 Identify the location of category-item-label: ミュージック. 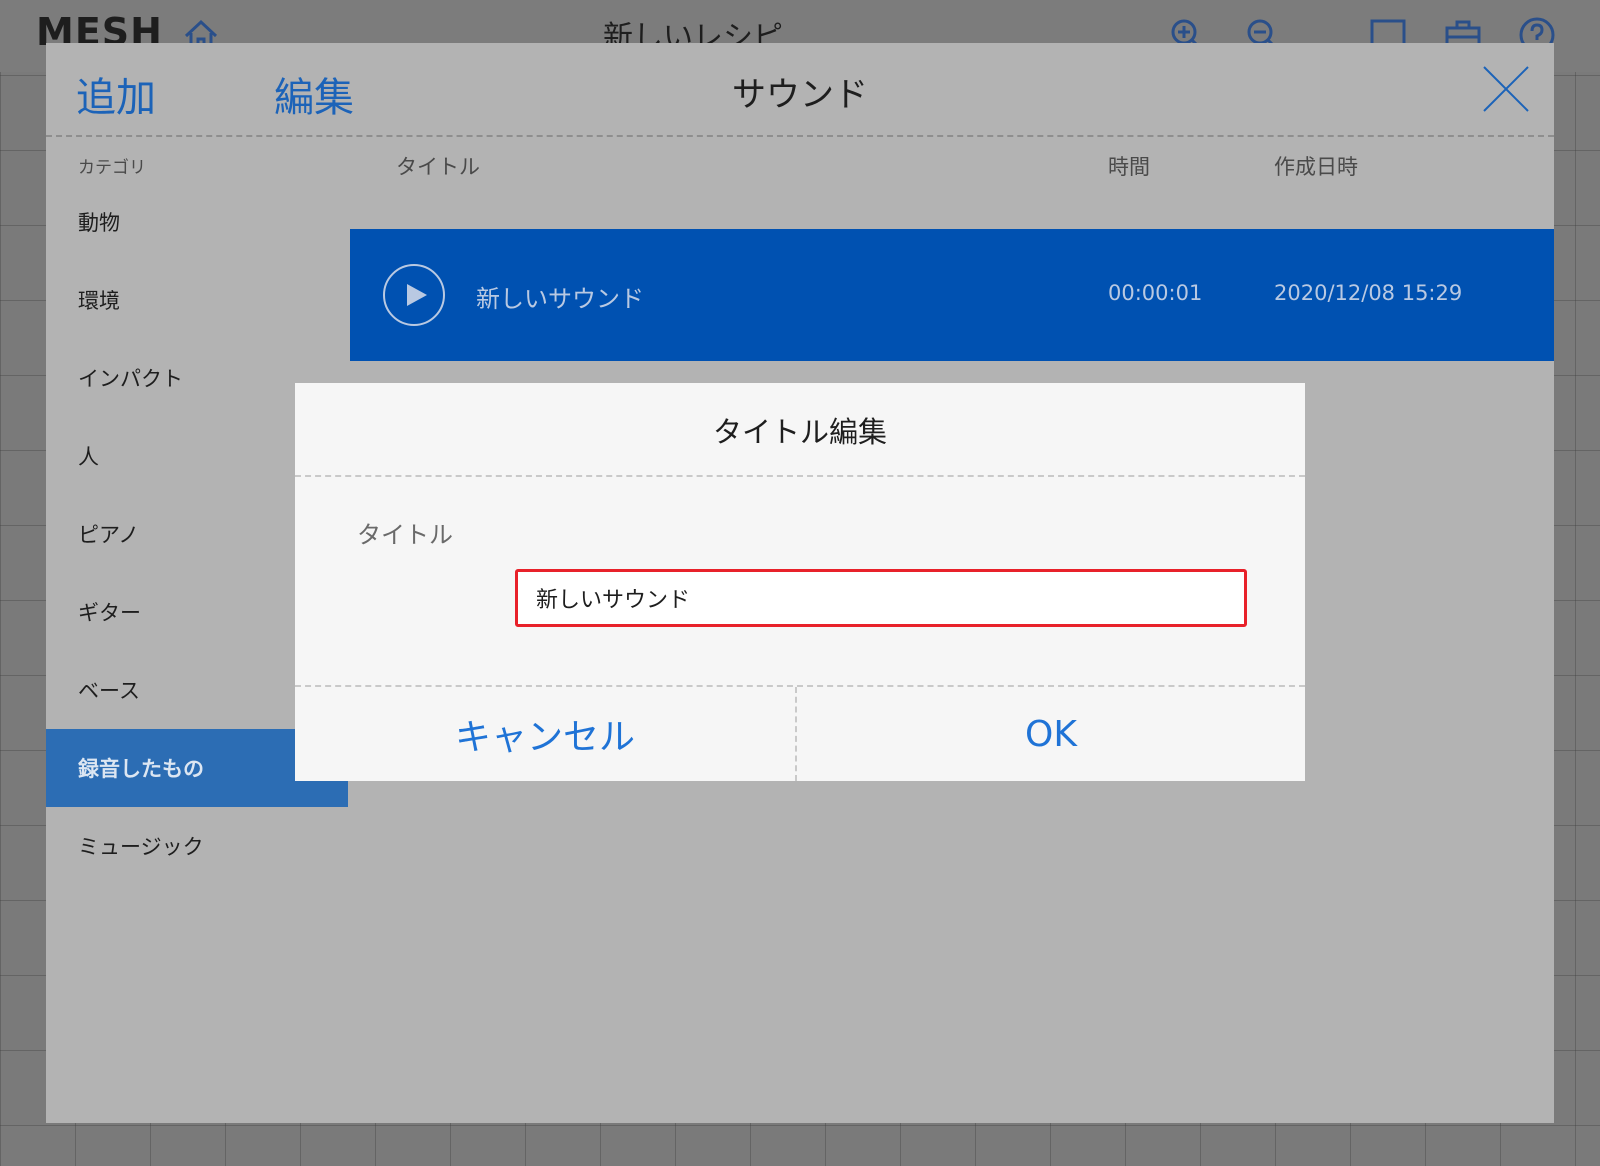
(141, 847).